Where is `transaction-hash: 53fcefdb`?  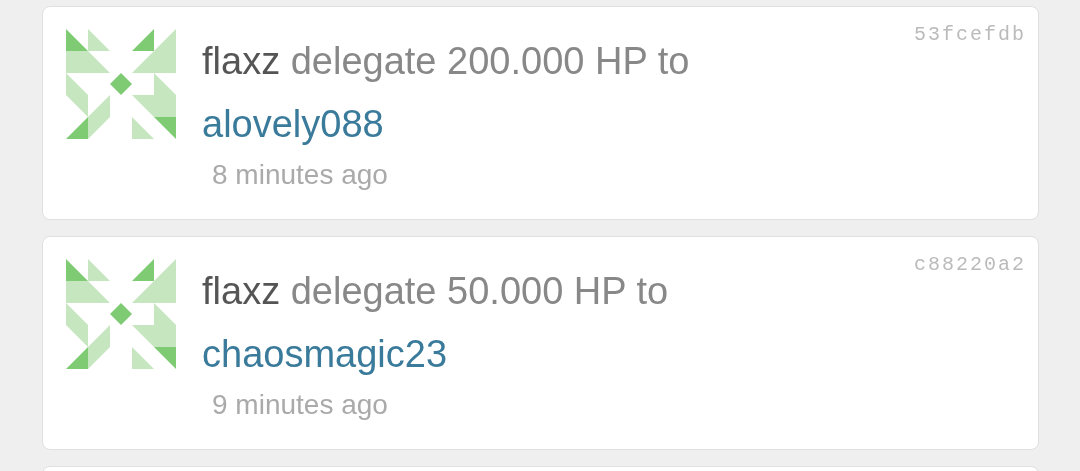 transaction-hash: 53fcefdb is located at coordinates (970, 34).